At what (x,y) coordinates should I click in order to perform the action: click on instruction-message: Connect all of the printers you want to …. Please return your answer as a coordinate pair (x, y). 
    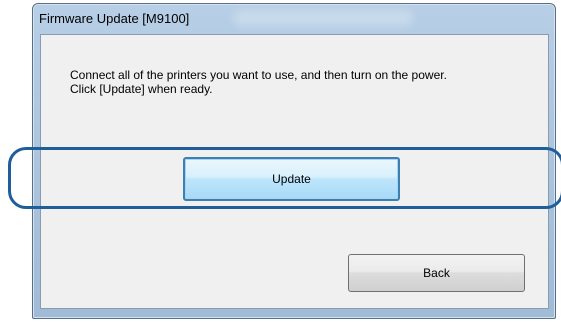
    Looking at the image, I should click on (305, 82).